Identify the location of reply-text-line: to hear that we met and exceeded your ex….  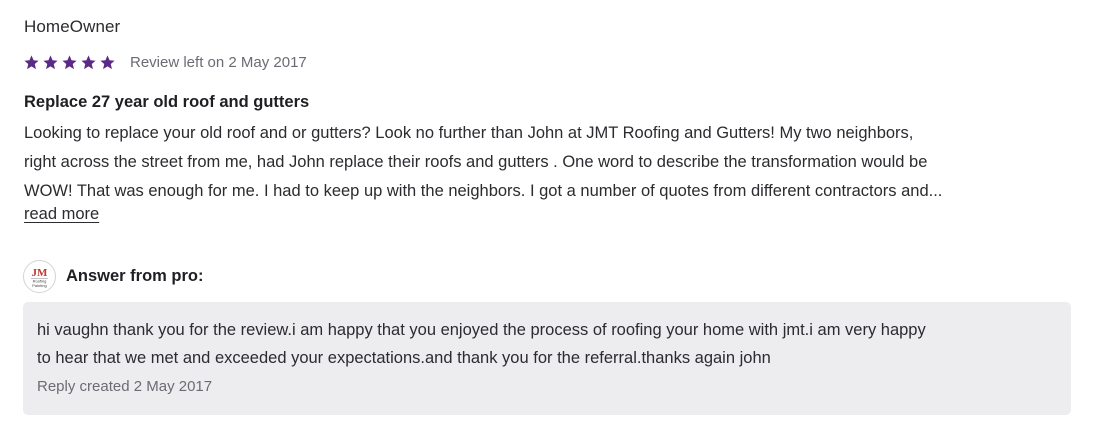
(404, 358).